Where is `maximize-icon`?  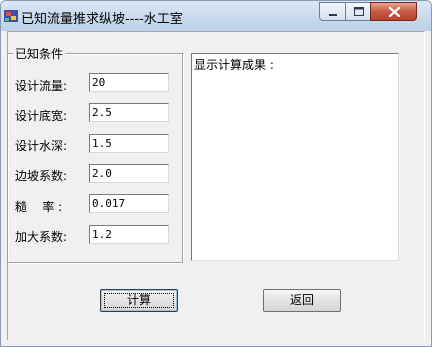 maximize-icon is located at coordinates (359, 11).